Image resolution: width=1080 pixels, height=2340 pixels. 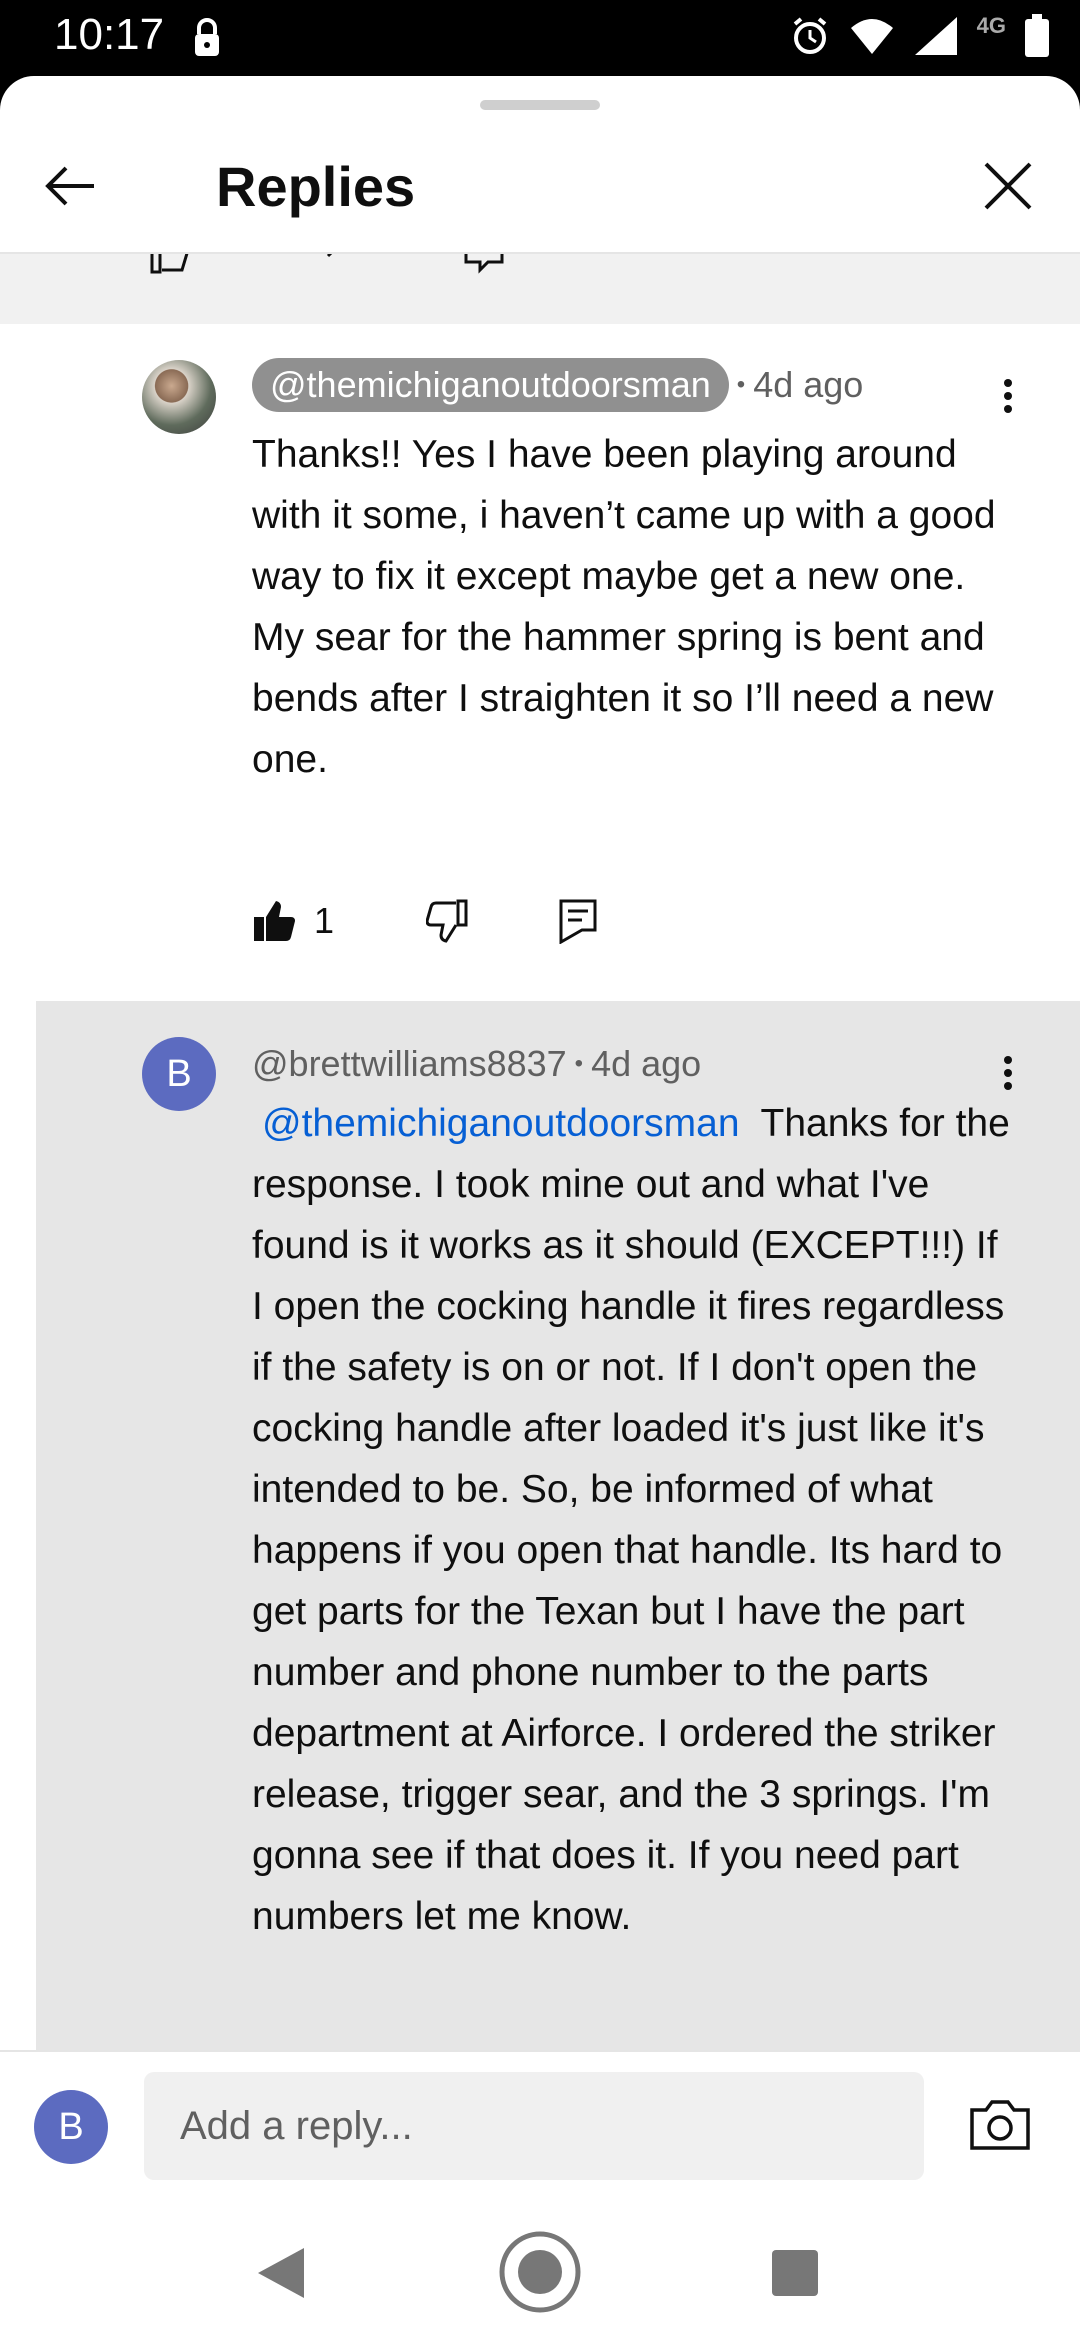 What do you see at coordinates (281, 2273) in the screenshot?
I see `nav-back-icon` at bounding box center [281, 2273].